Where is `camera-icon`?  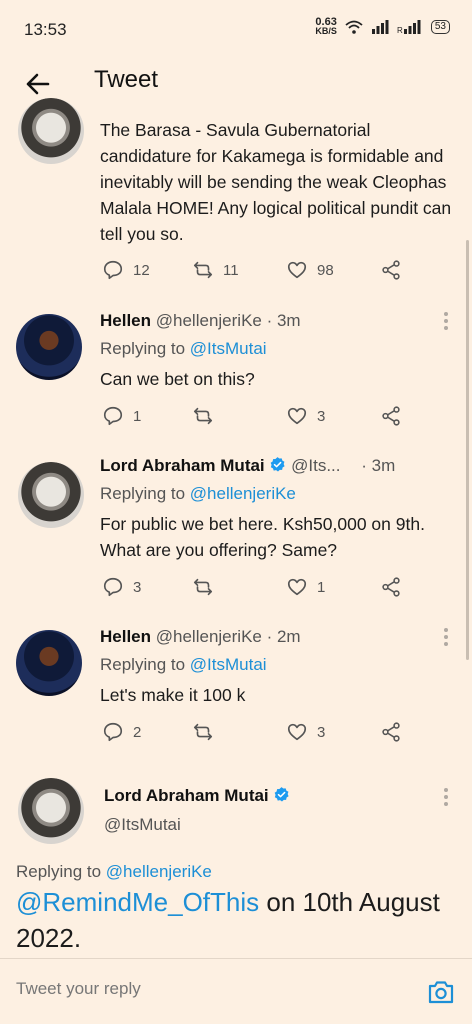
camera-icon is located at coordinates (441, 992).